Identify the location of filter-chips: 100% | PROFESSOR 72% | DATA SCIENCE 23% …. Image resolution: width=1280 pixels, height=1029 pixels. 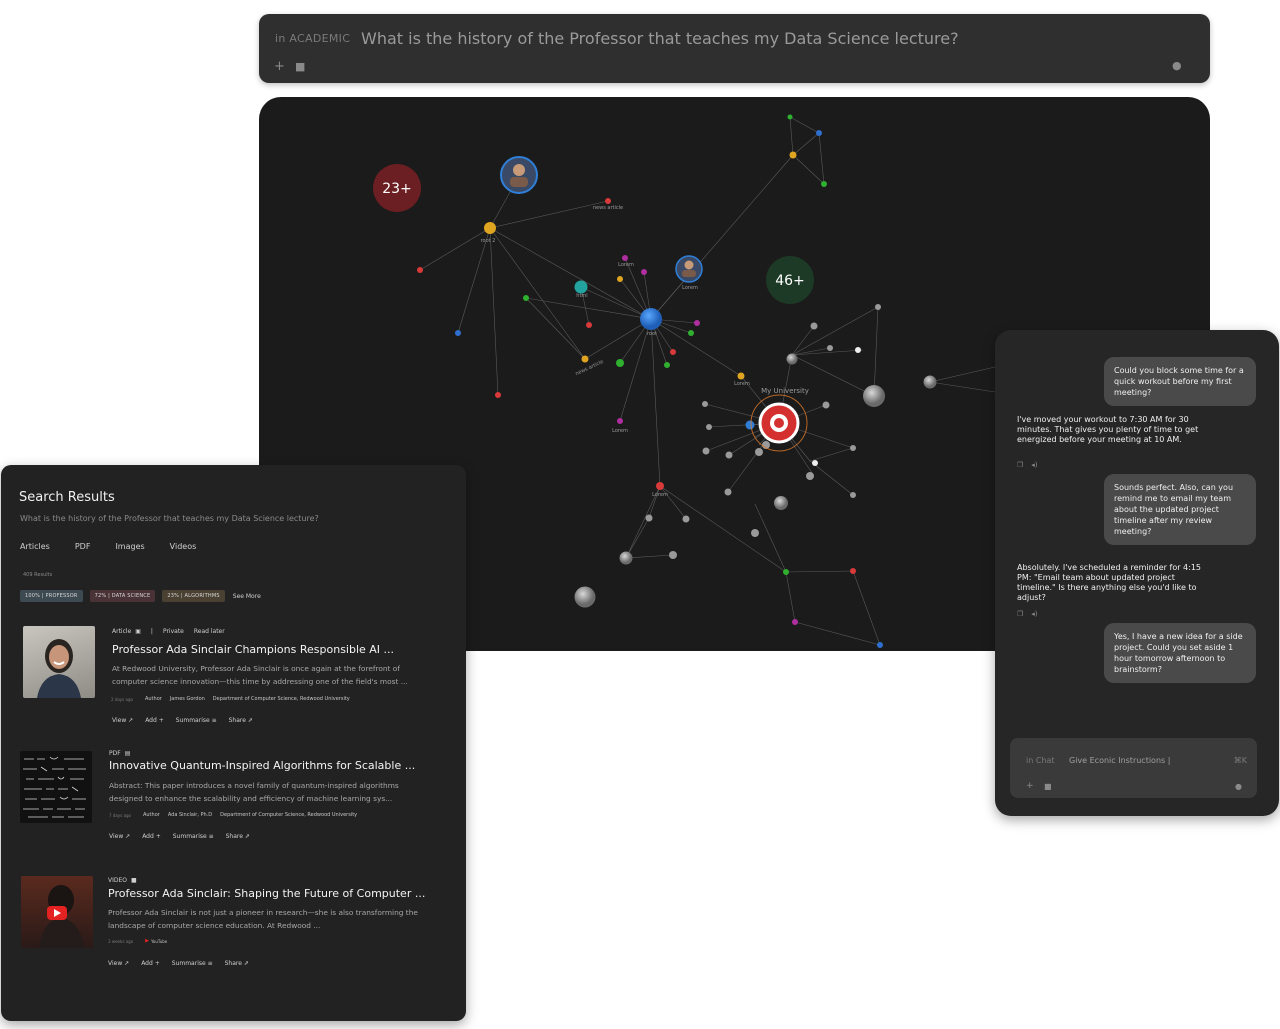
(140, 596).